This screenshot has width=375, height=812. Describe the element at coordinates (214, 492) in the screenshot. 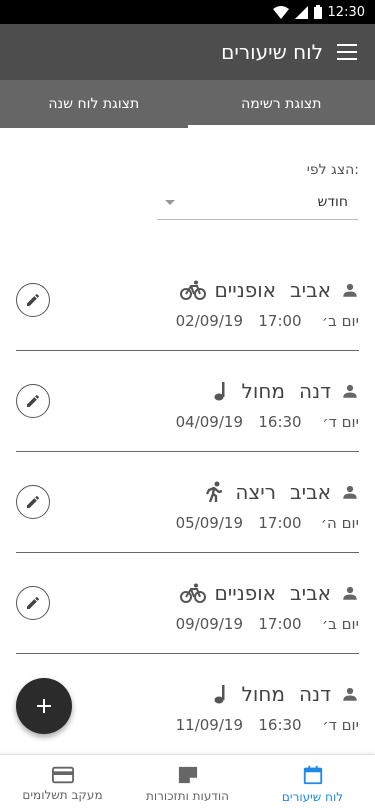

I see `running-icon` at that location.